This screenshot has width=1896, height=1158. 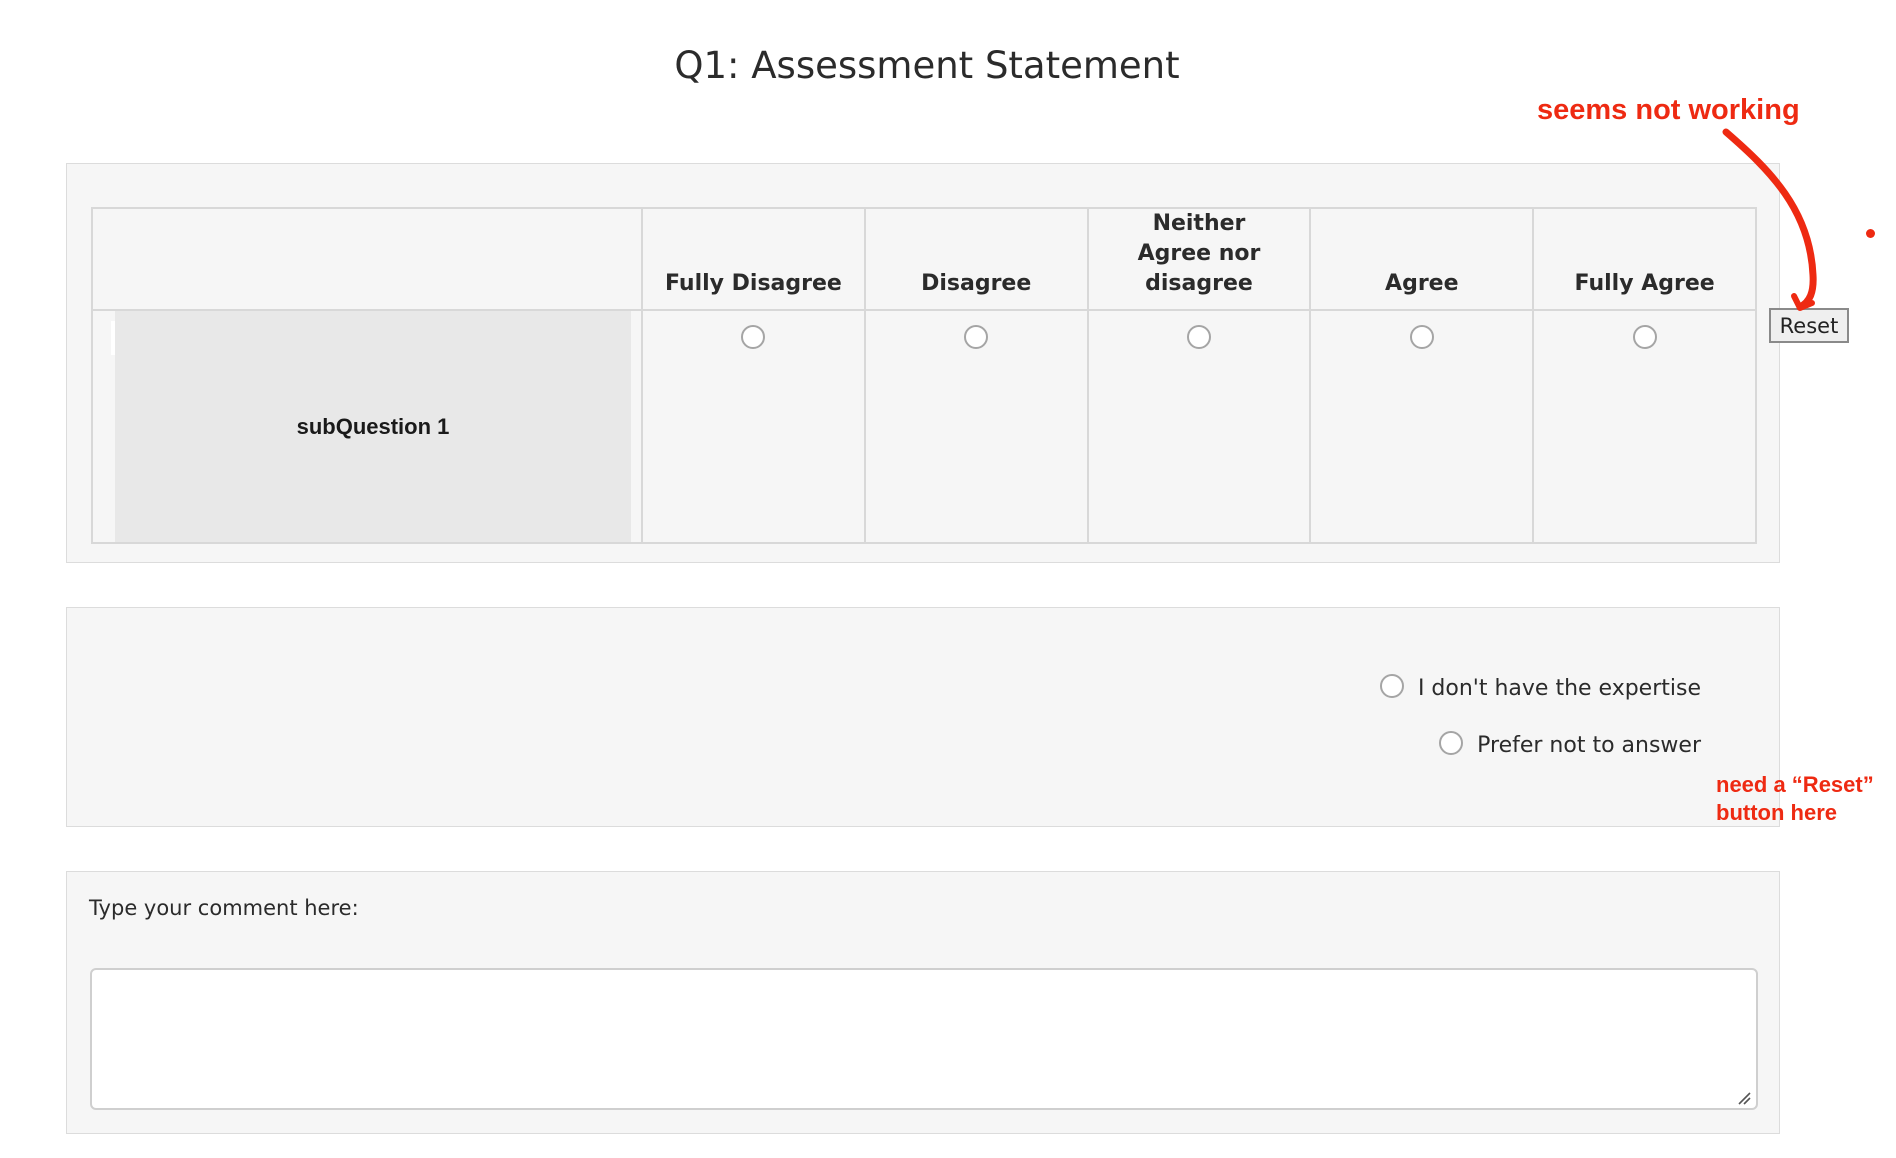 I want to click on resize-grip-icon, so click(x=1744, y=1098).